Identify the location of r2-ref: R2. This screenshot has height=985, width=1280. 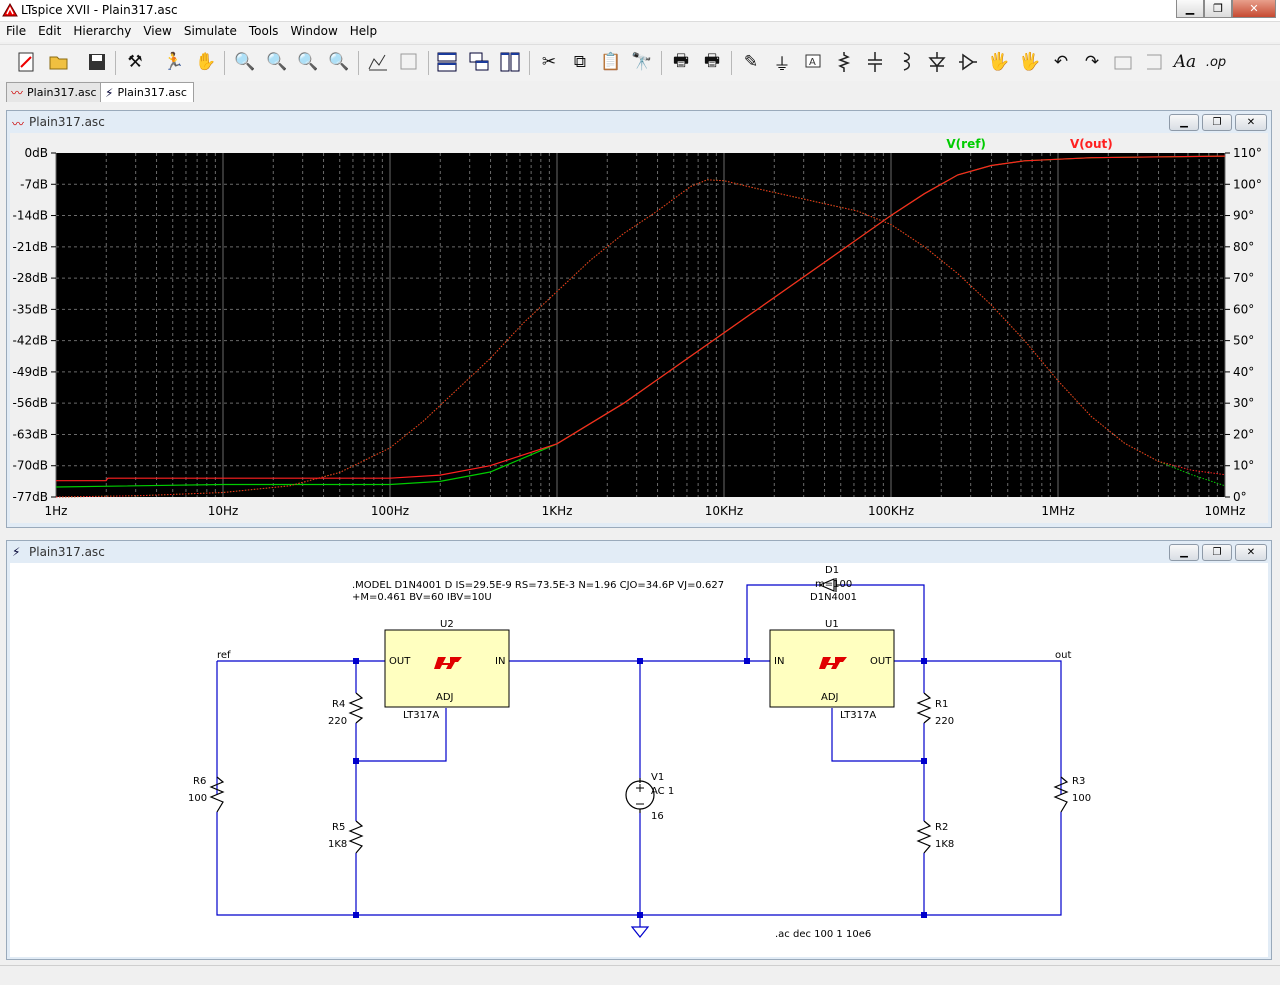
(941, 827).